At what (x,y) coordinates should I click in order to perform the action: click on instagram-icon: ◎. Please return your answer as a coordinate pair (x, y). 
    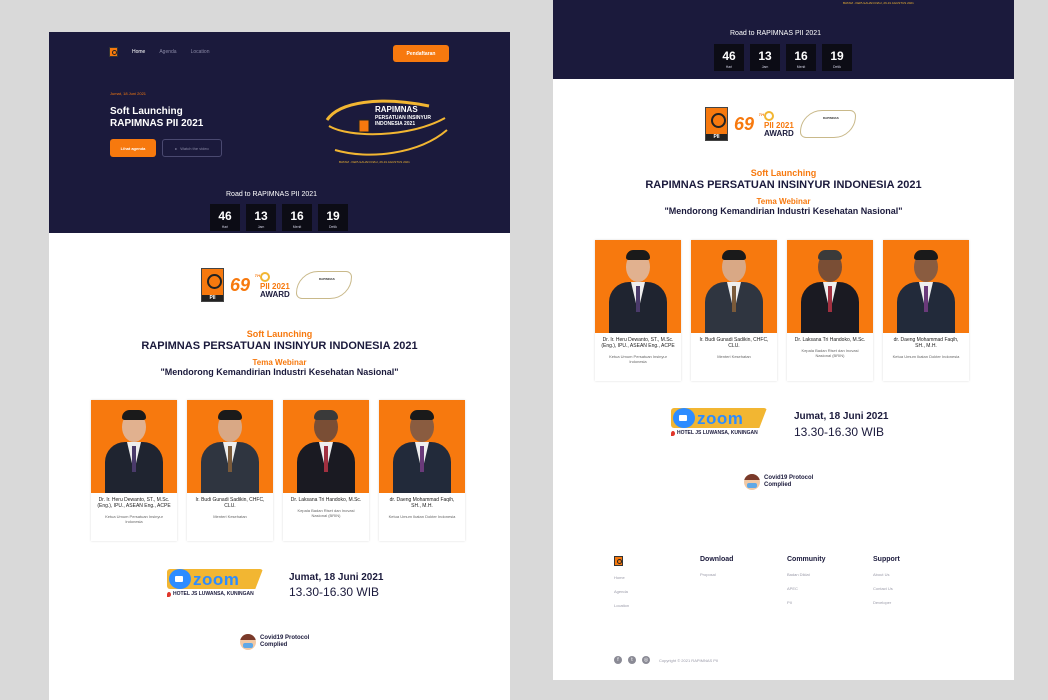
    Looking at the image, I should click on (646, 660).